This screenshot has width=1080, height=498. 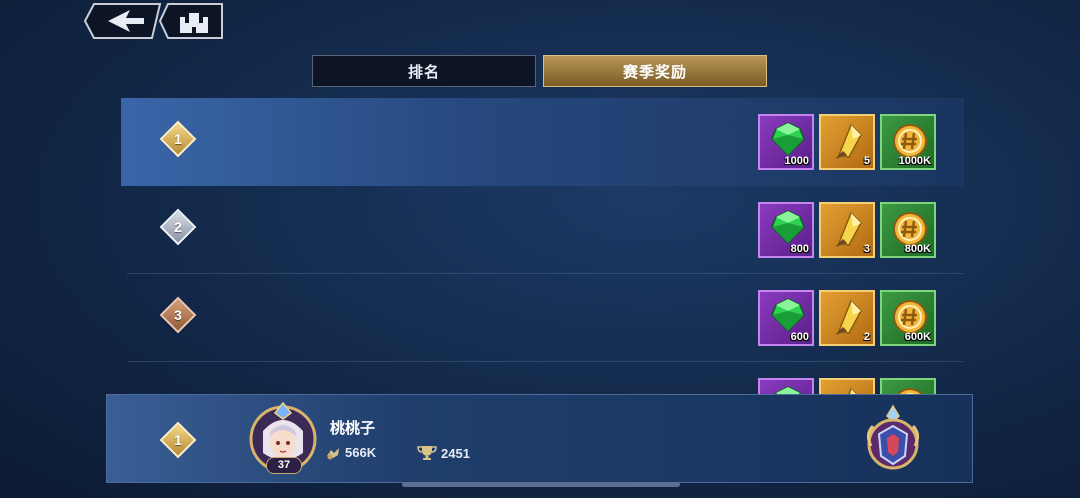 What do you see at coordinates (908, 318) in the screenshot?
I see `reward-item: 600K` at bounding box center [908, 318].